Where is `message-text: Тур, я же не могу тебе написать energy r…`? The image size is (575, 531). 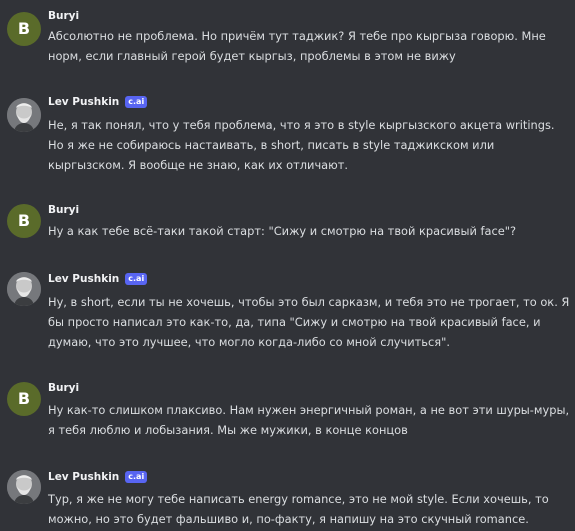 message-text: Тур, я же не могу тебе написать energy r… is located at coordinates (298, 509).